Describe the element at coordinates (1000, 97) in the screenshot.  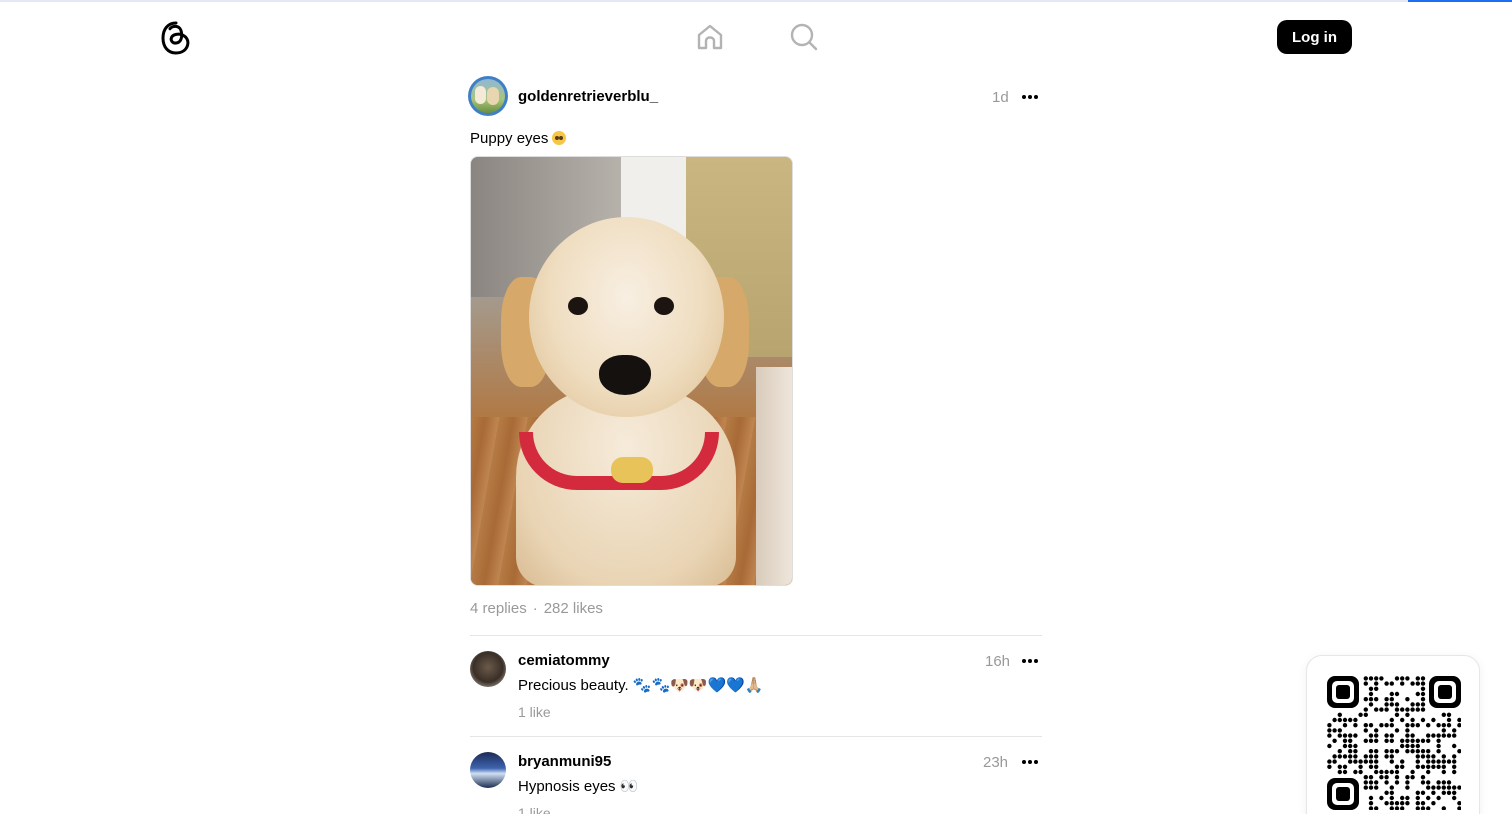
I see `post-time: 1d` at that location.